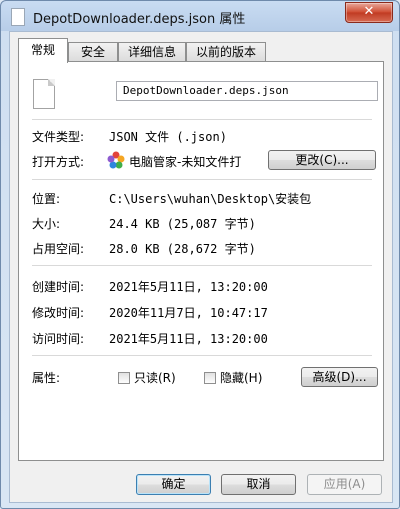 The height and width of the screenshot is (509, 400). Describe the element at coordinates (369, 12) in the screenshot. I see `close-button: ✕` at that location.